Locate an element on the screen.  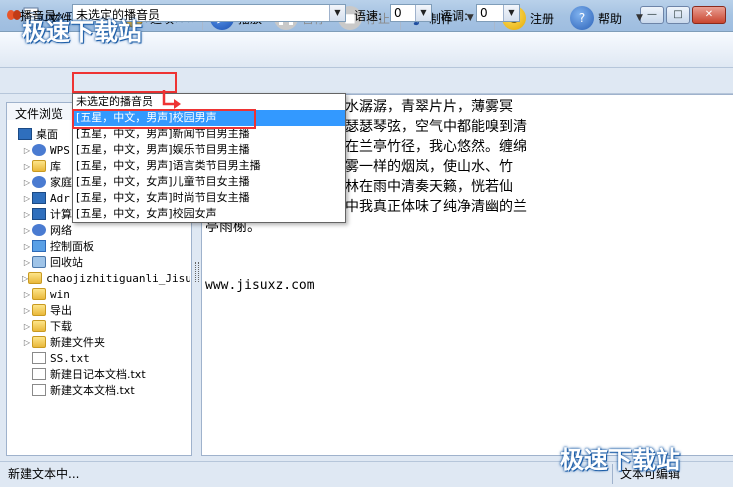
tree-item: 新建日记本文档.txt is located at coordinates (99, 374).